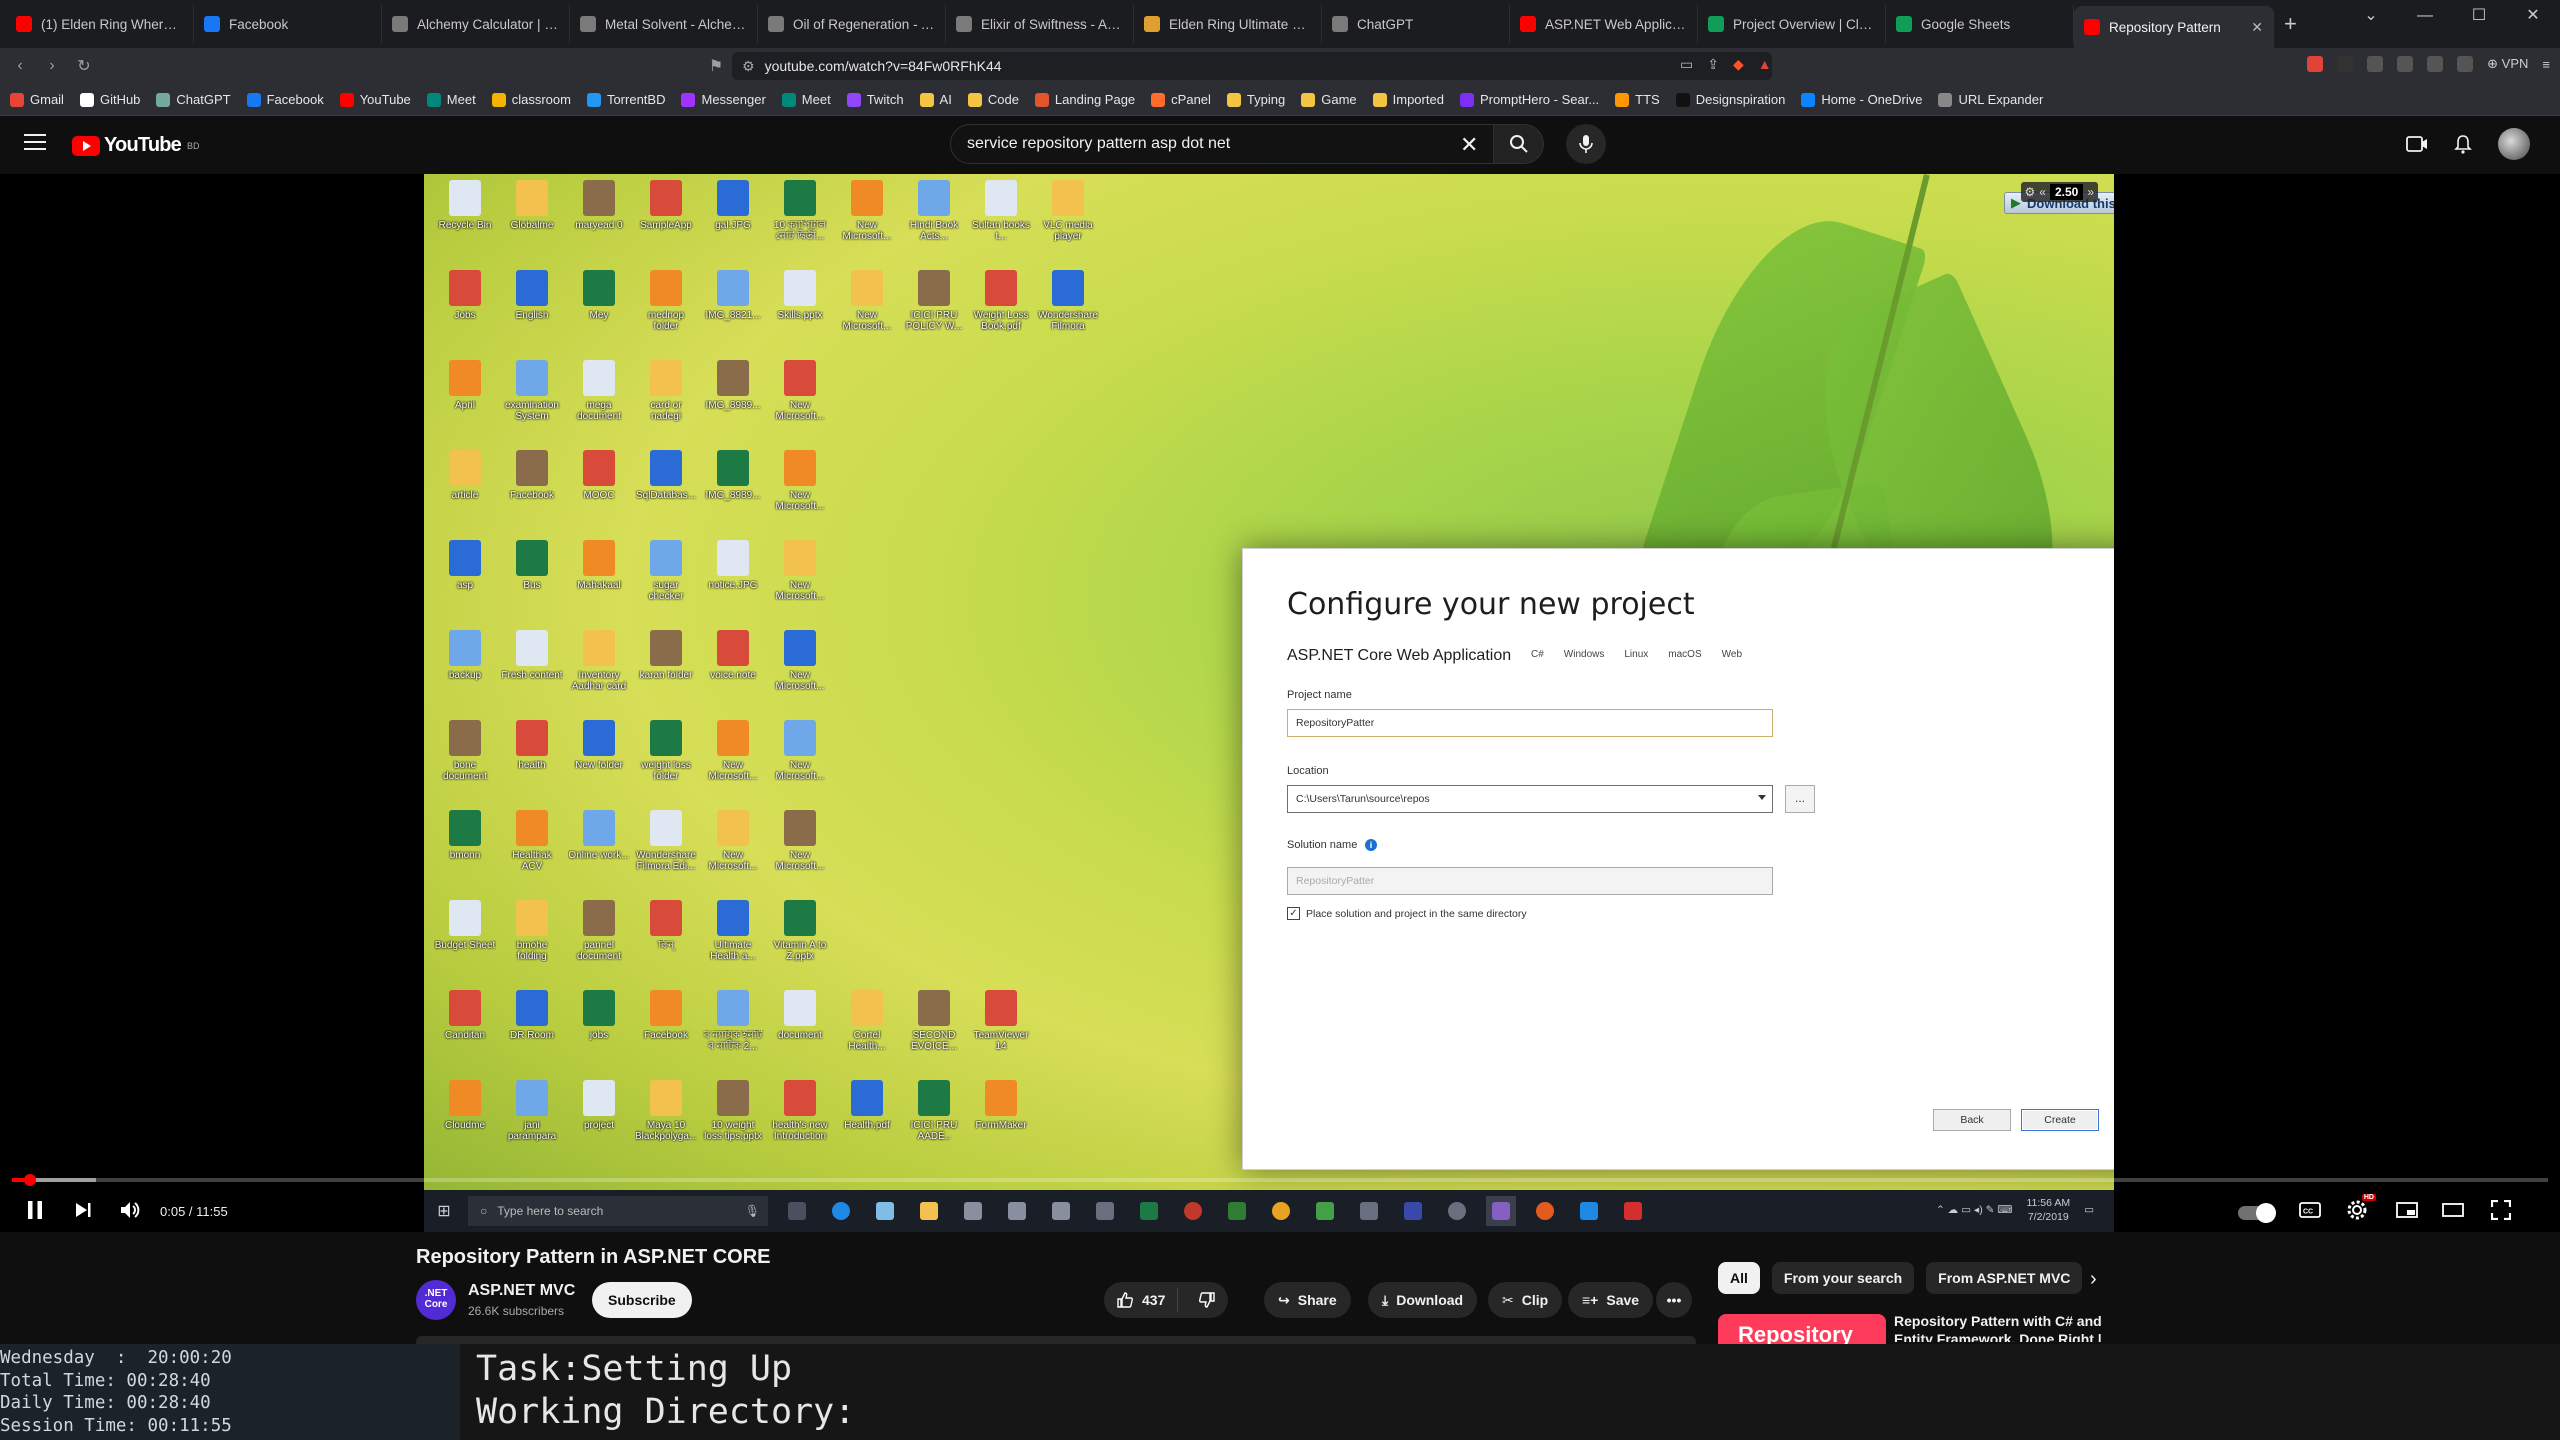 The height and width of the screenshot is (1440, 2560). Describe the element at coordinates (52, 66) in the screenshot. I see `forward-icon: ›` at that location.